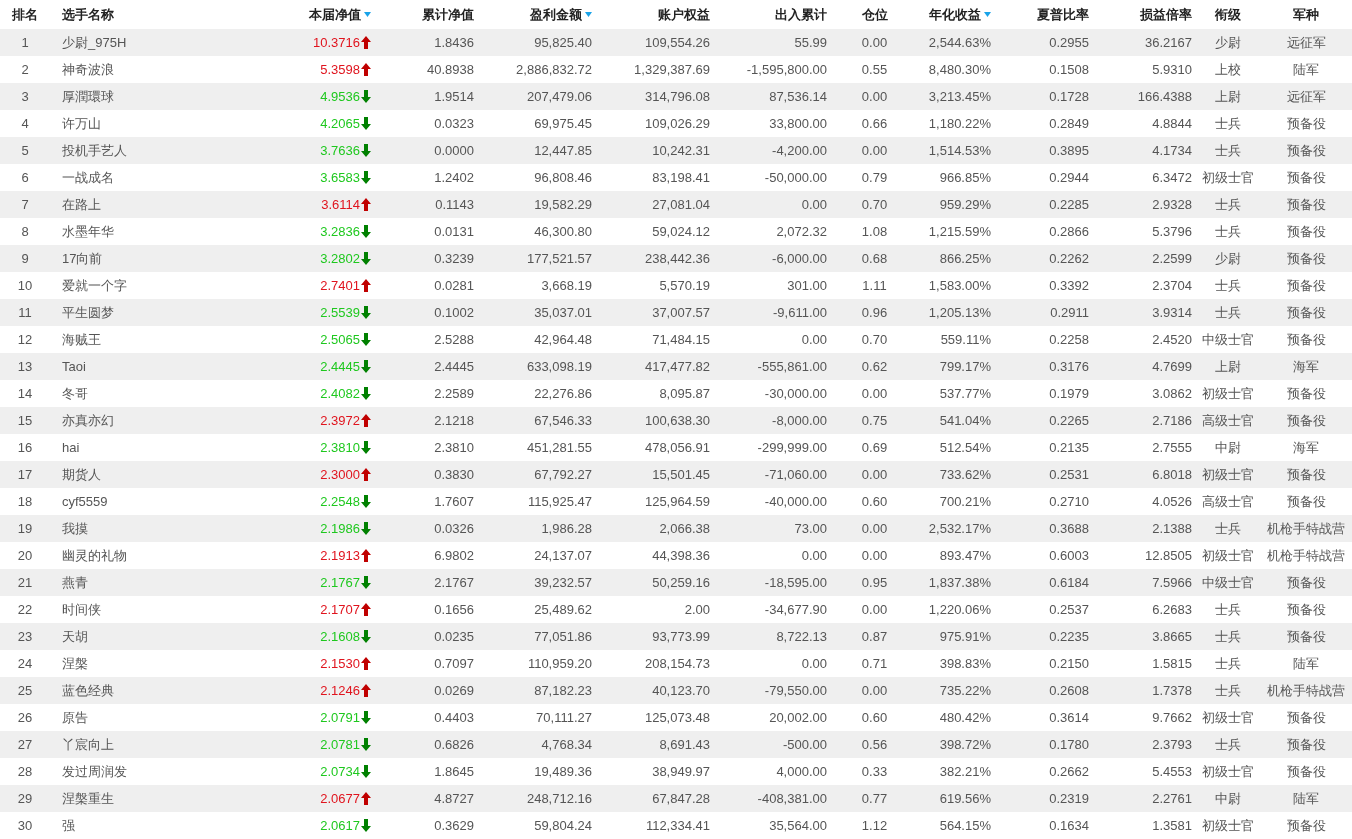 The image size is (1352, 839). I want to click on net-value: 3.6114, so click(340, 204).